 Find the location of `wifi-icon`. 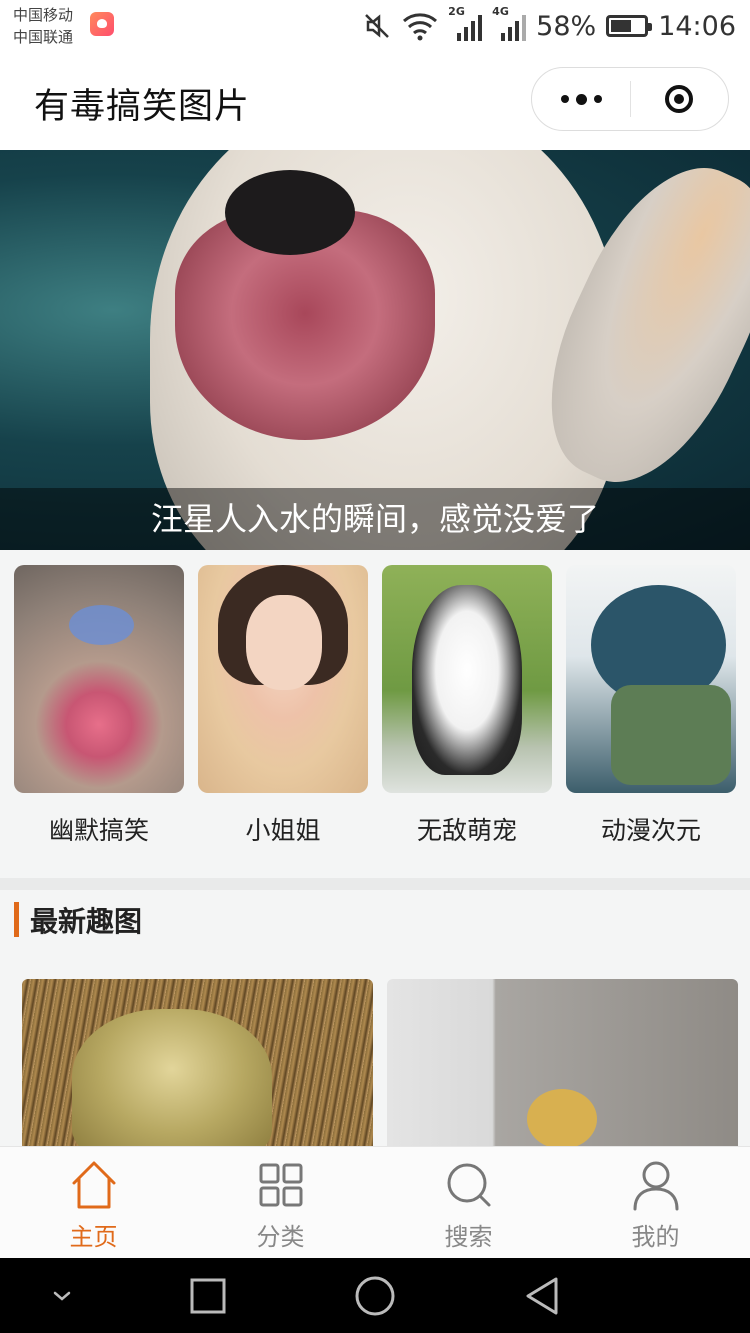

wifi-icon is located at coordinates (420, 27).